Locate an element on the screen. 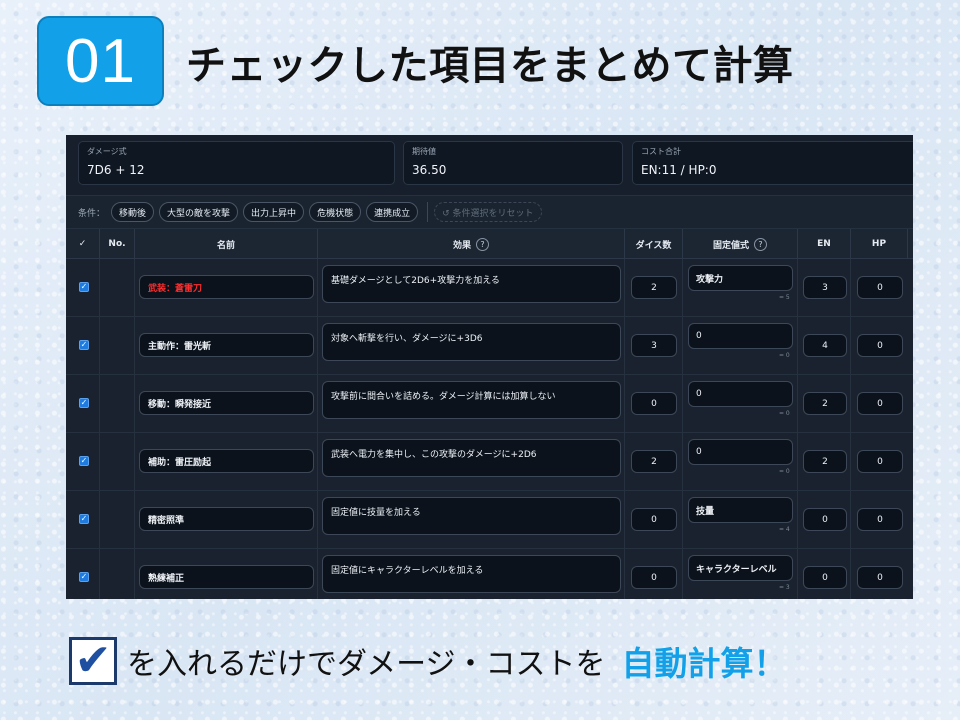 The height and width of the screenshot is (720, 960). table-row: ✓5精密照準固定値に技量を加える0技量= 400 is located at coordinates (489, 520).